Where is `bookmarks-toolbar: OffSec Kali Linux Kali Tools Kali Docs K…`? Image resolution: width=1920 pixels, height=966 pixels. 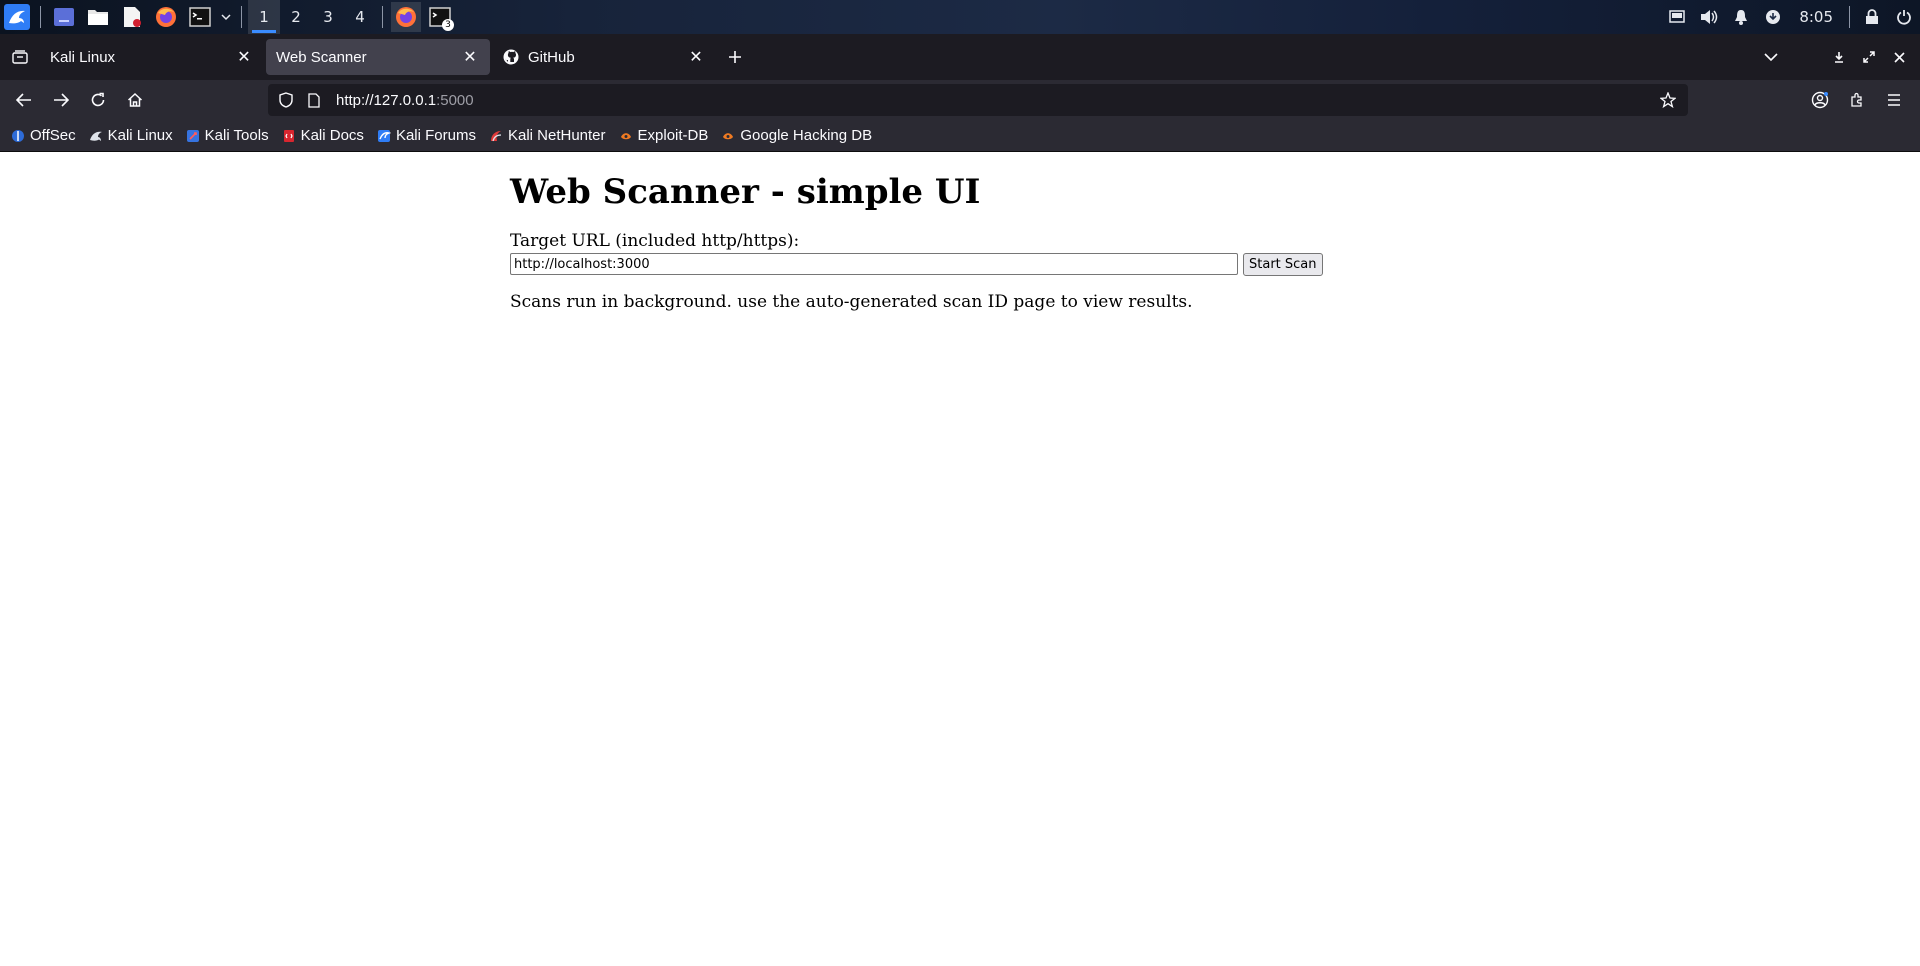
bookmarks-toolbar: OffSec Kali Linux Kali Tools Kali Docs K… is located at coordinates (960, 136).